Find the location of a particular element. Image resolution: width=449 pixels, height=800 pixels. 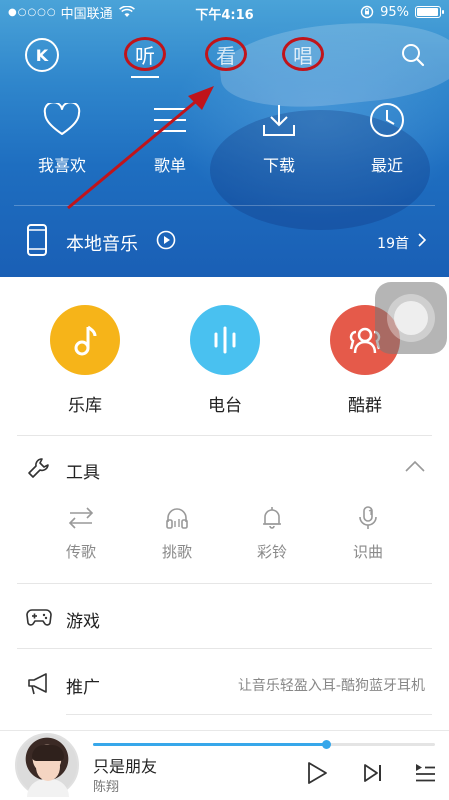

gamepad-icon is located at coordinates (39, 617).